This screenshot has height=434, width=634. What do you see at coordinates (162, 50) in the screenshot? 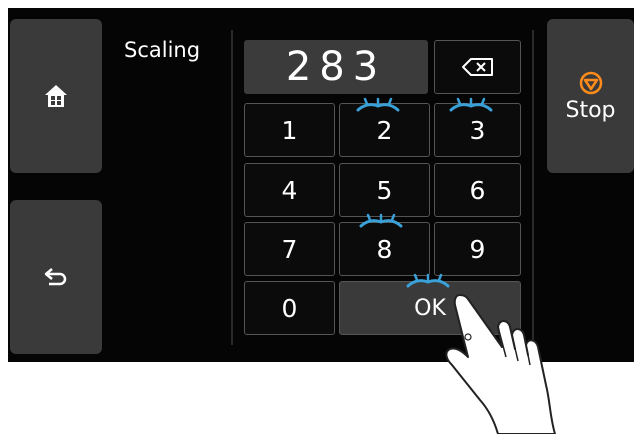
I see `screen-title: Scaling` at bounding box center [162, 50].